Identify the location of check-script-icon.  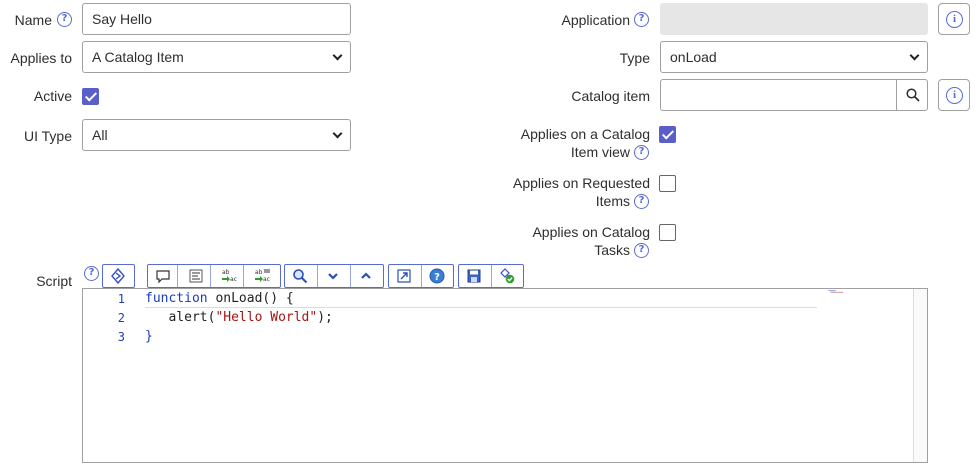
(507, 276).